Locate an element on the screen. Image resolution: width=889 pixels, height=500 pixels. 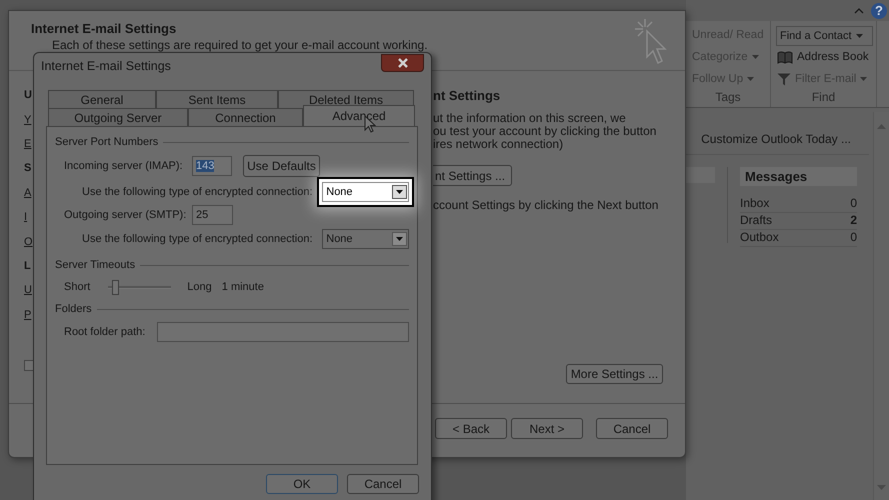
dialog-heading: Internet E-mail Settings is located at coordinates (104, 28).